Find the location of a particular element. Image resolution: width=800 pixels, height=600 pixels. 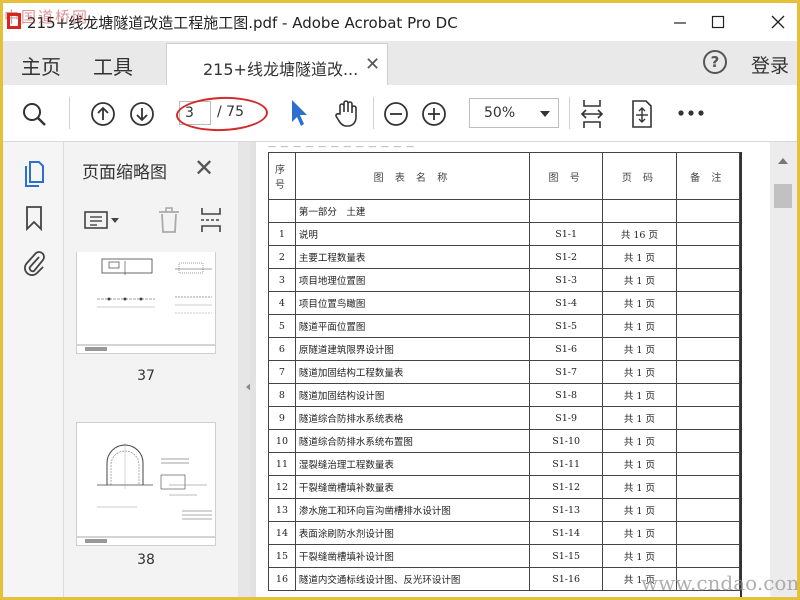

document-scrollbar is located at coordinates (783, 369).